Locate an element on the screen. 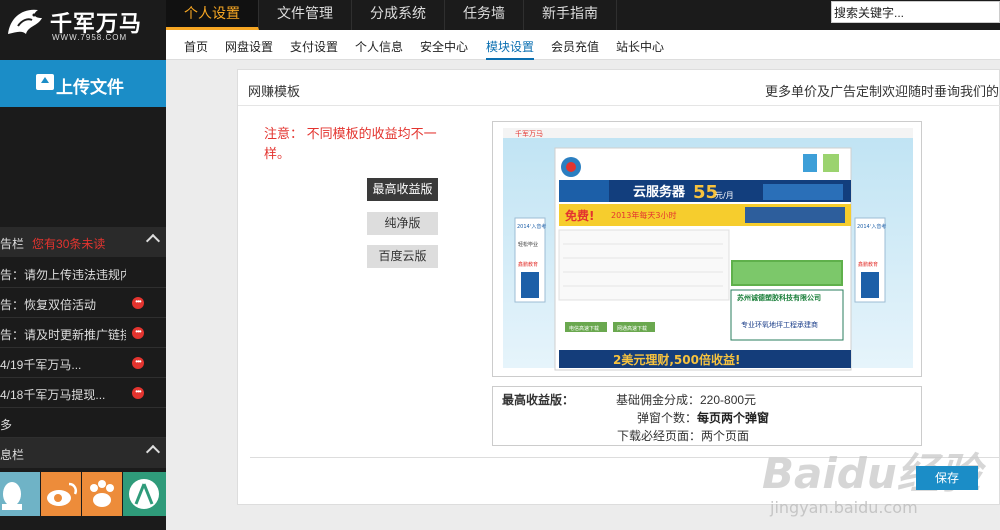  notice-item-text: 告：请勿上传违法违规内容 is located at coordinates (63, 275).